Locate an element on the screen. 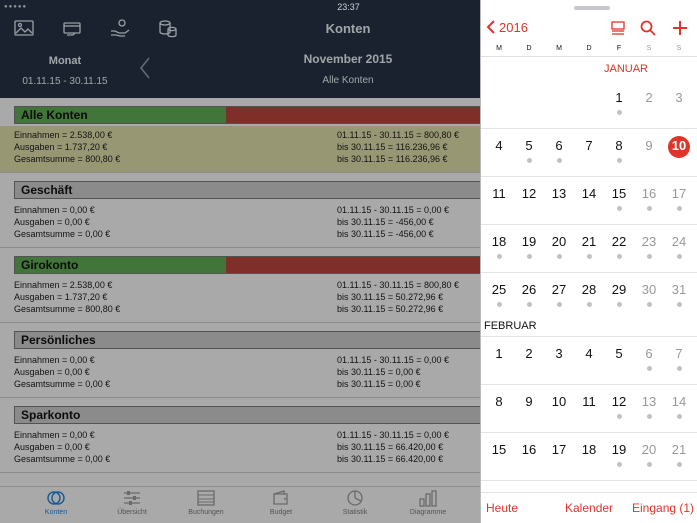  chevron-left-icon is located at coordinates (490, 27).